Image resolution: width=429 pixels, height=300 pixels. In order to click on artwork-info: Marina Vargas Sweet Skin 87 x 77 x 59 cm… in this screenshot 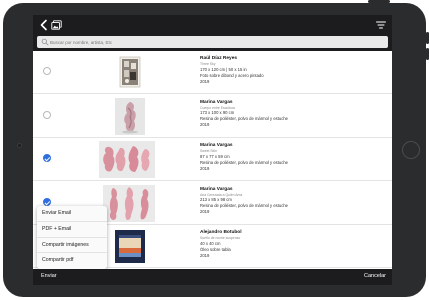, I will do `click(292, 157)`.